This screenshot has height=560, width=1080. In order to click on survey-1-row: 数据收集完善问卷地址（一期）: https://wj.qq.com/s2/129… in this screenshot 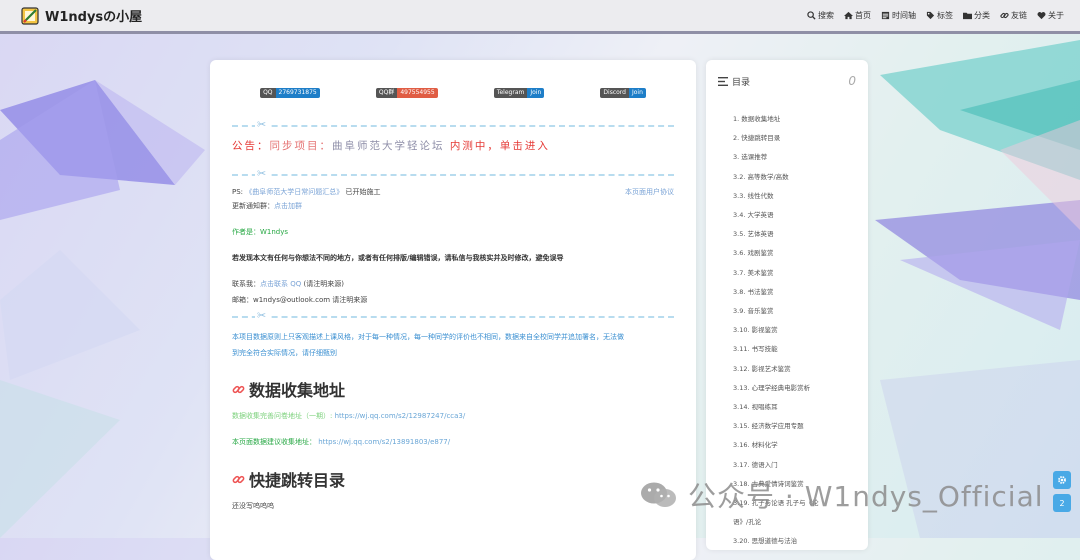, I will do `click(349, 416)`.